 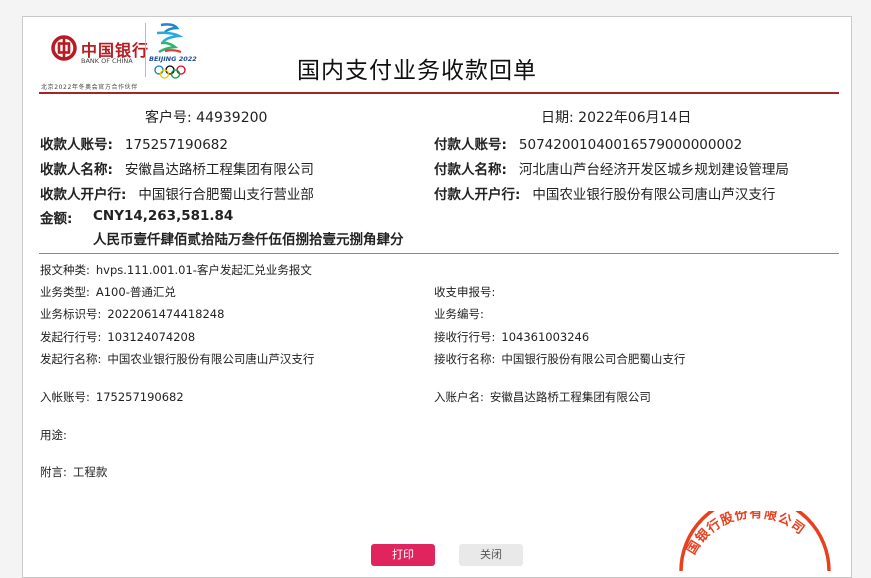 I want to click on beijing-2022-text: BEIJING 2022, so click(x=173, y=59).